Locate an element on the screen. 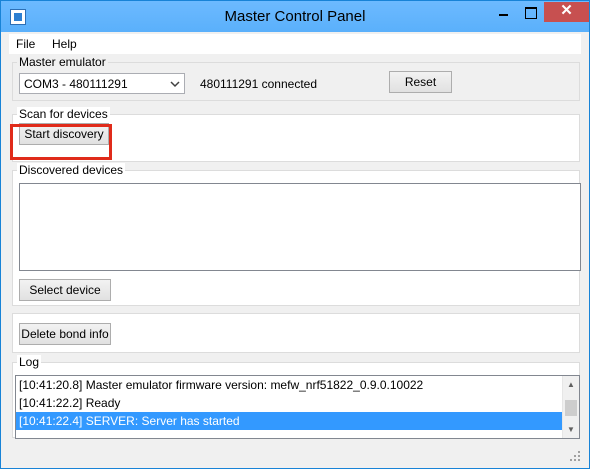 The width and height of the screenshot is (590, 469). menu-file: File is located at coordinates (25, 44).